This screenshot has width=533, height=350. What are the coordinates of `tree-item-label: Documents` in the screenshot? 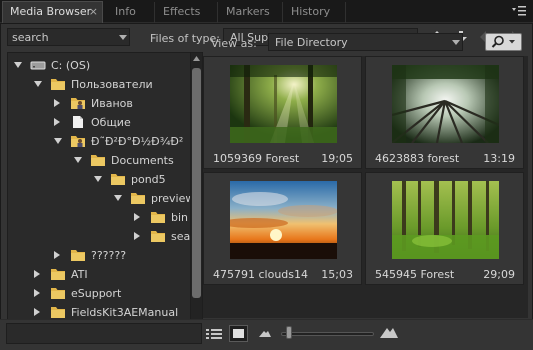 It's located at (142, 160).